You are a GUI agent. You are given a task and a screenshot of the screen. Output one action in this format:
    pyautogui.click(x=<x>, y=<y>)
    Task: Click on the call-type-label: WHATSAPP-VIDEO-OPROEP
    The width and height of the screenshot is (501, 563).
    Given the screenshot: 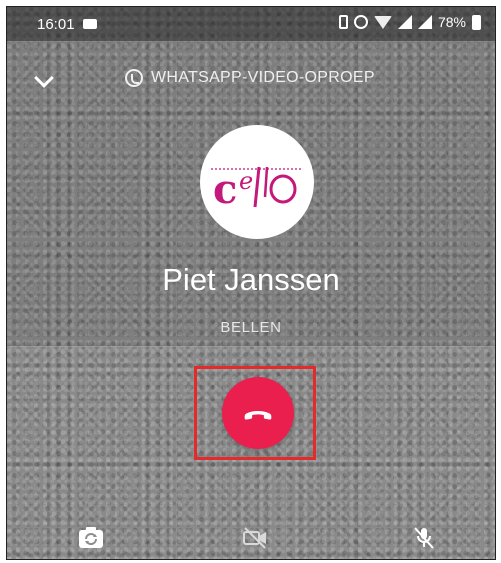 What is the action you would take?
    pyautogui.click(x=250, y=78)
    